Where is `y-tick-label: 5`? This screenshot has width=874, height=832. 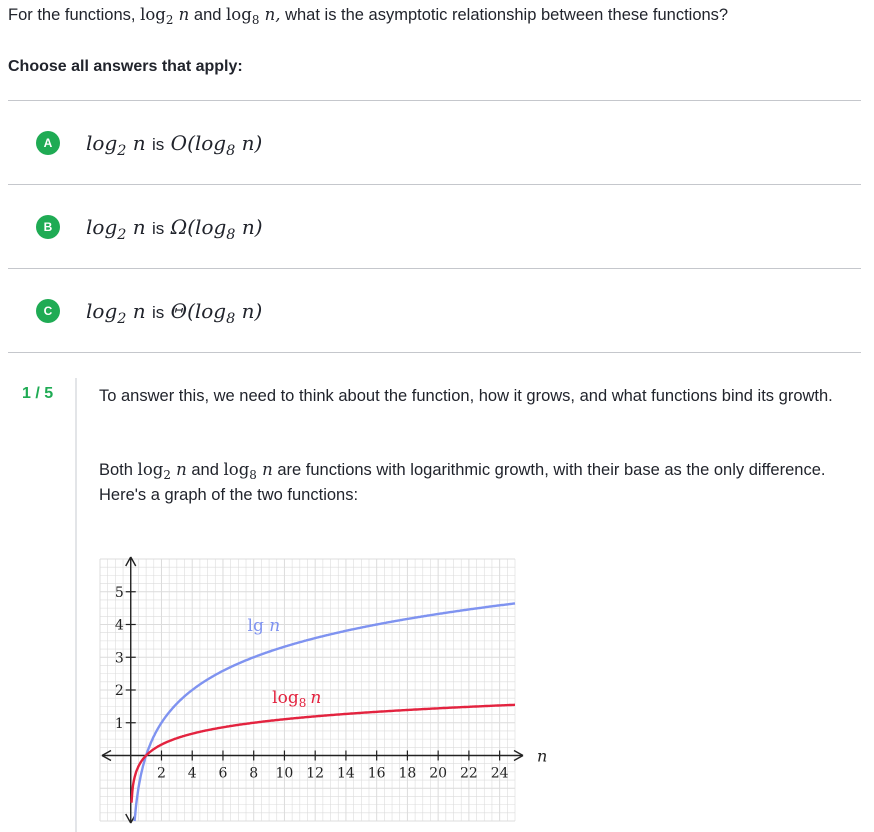 y-tick-label: 5 is located at coordinates (119, 593).